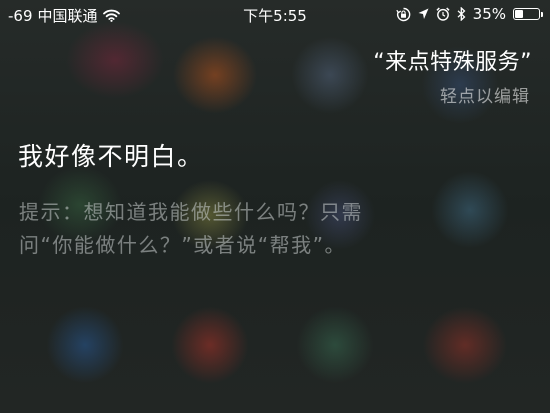  I want to click on battery-percent: 35%, so click(489, 14).